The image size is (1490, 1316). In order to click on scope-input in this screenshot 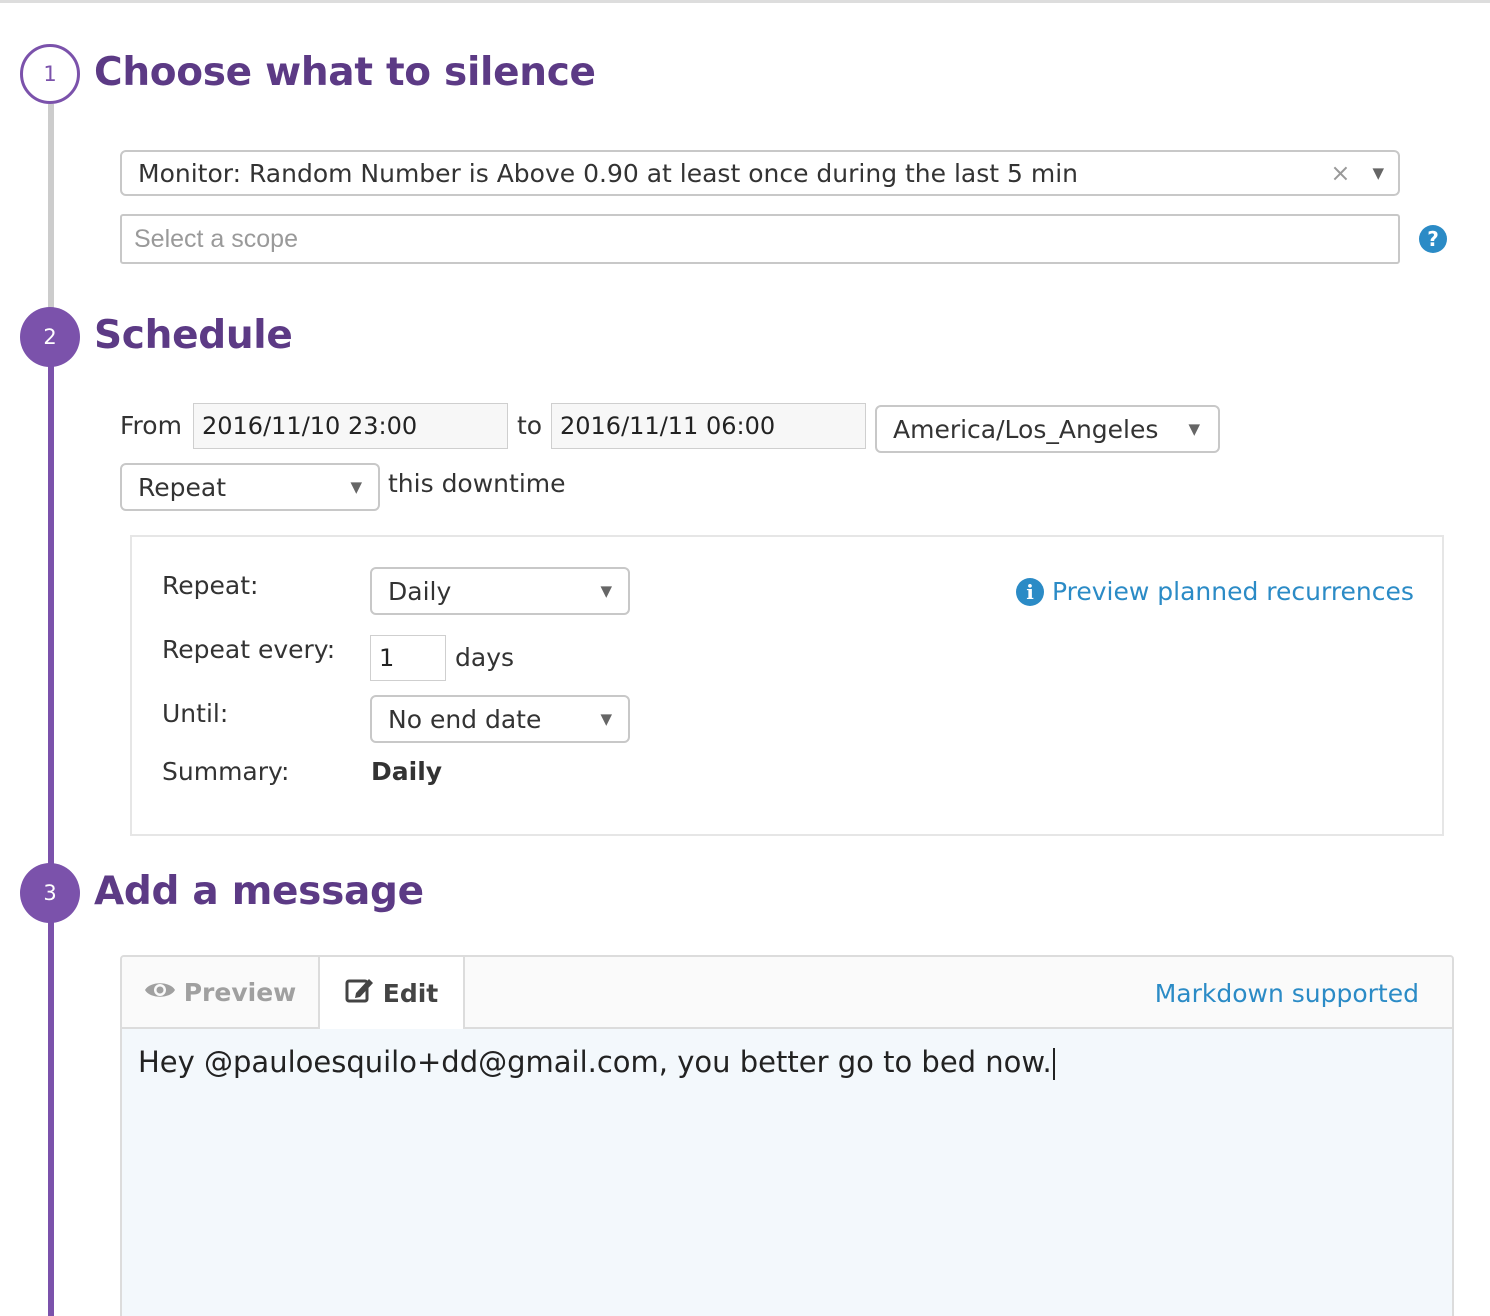, I will do `click(760, 239)`.